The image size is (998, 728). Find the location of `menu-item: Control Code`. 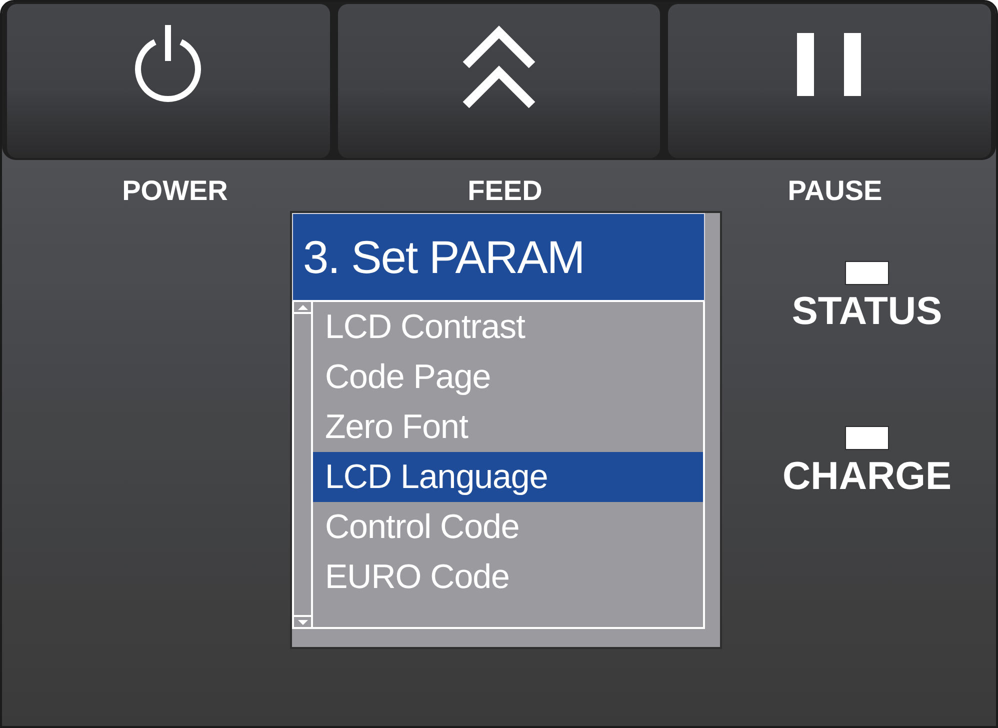

menu-item: Control Code is located at coordinates (508, 527).